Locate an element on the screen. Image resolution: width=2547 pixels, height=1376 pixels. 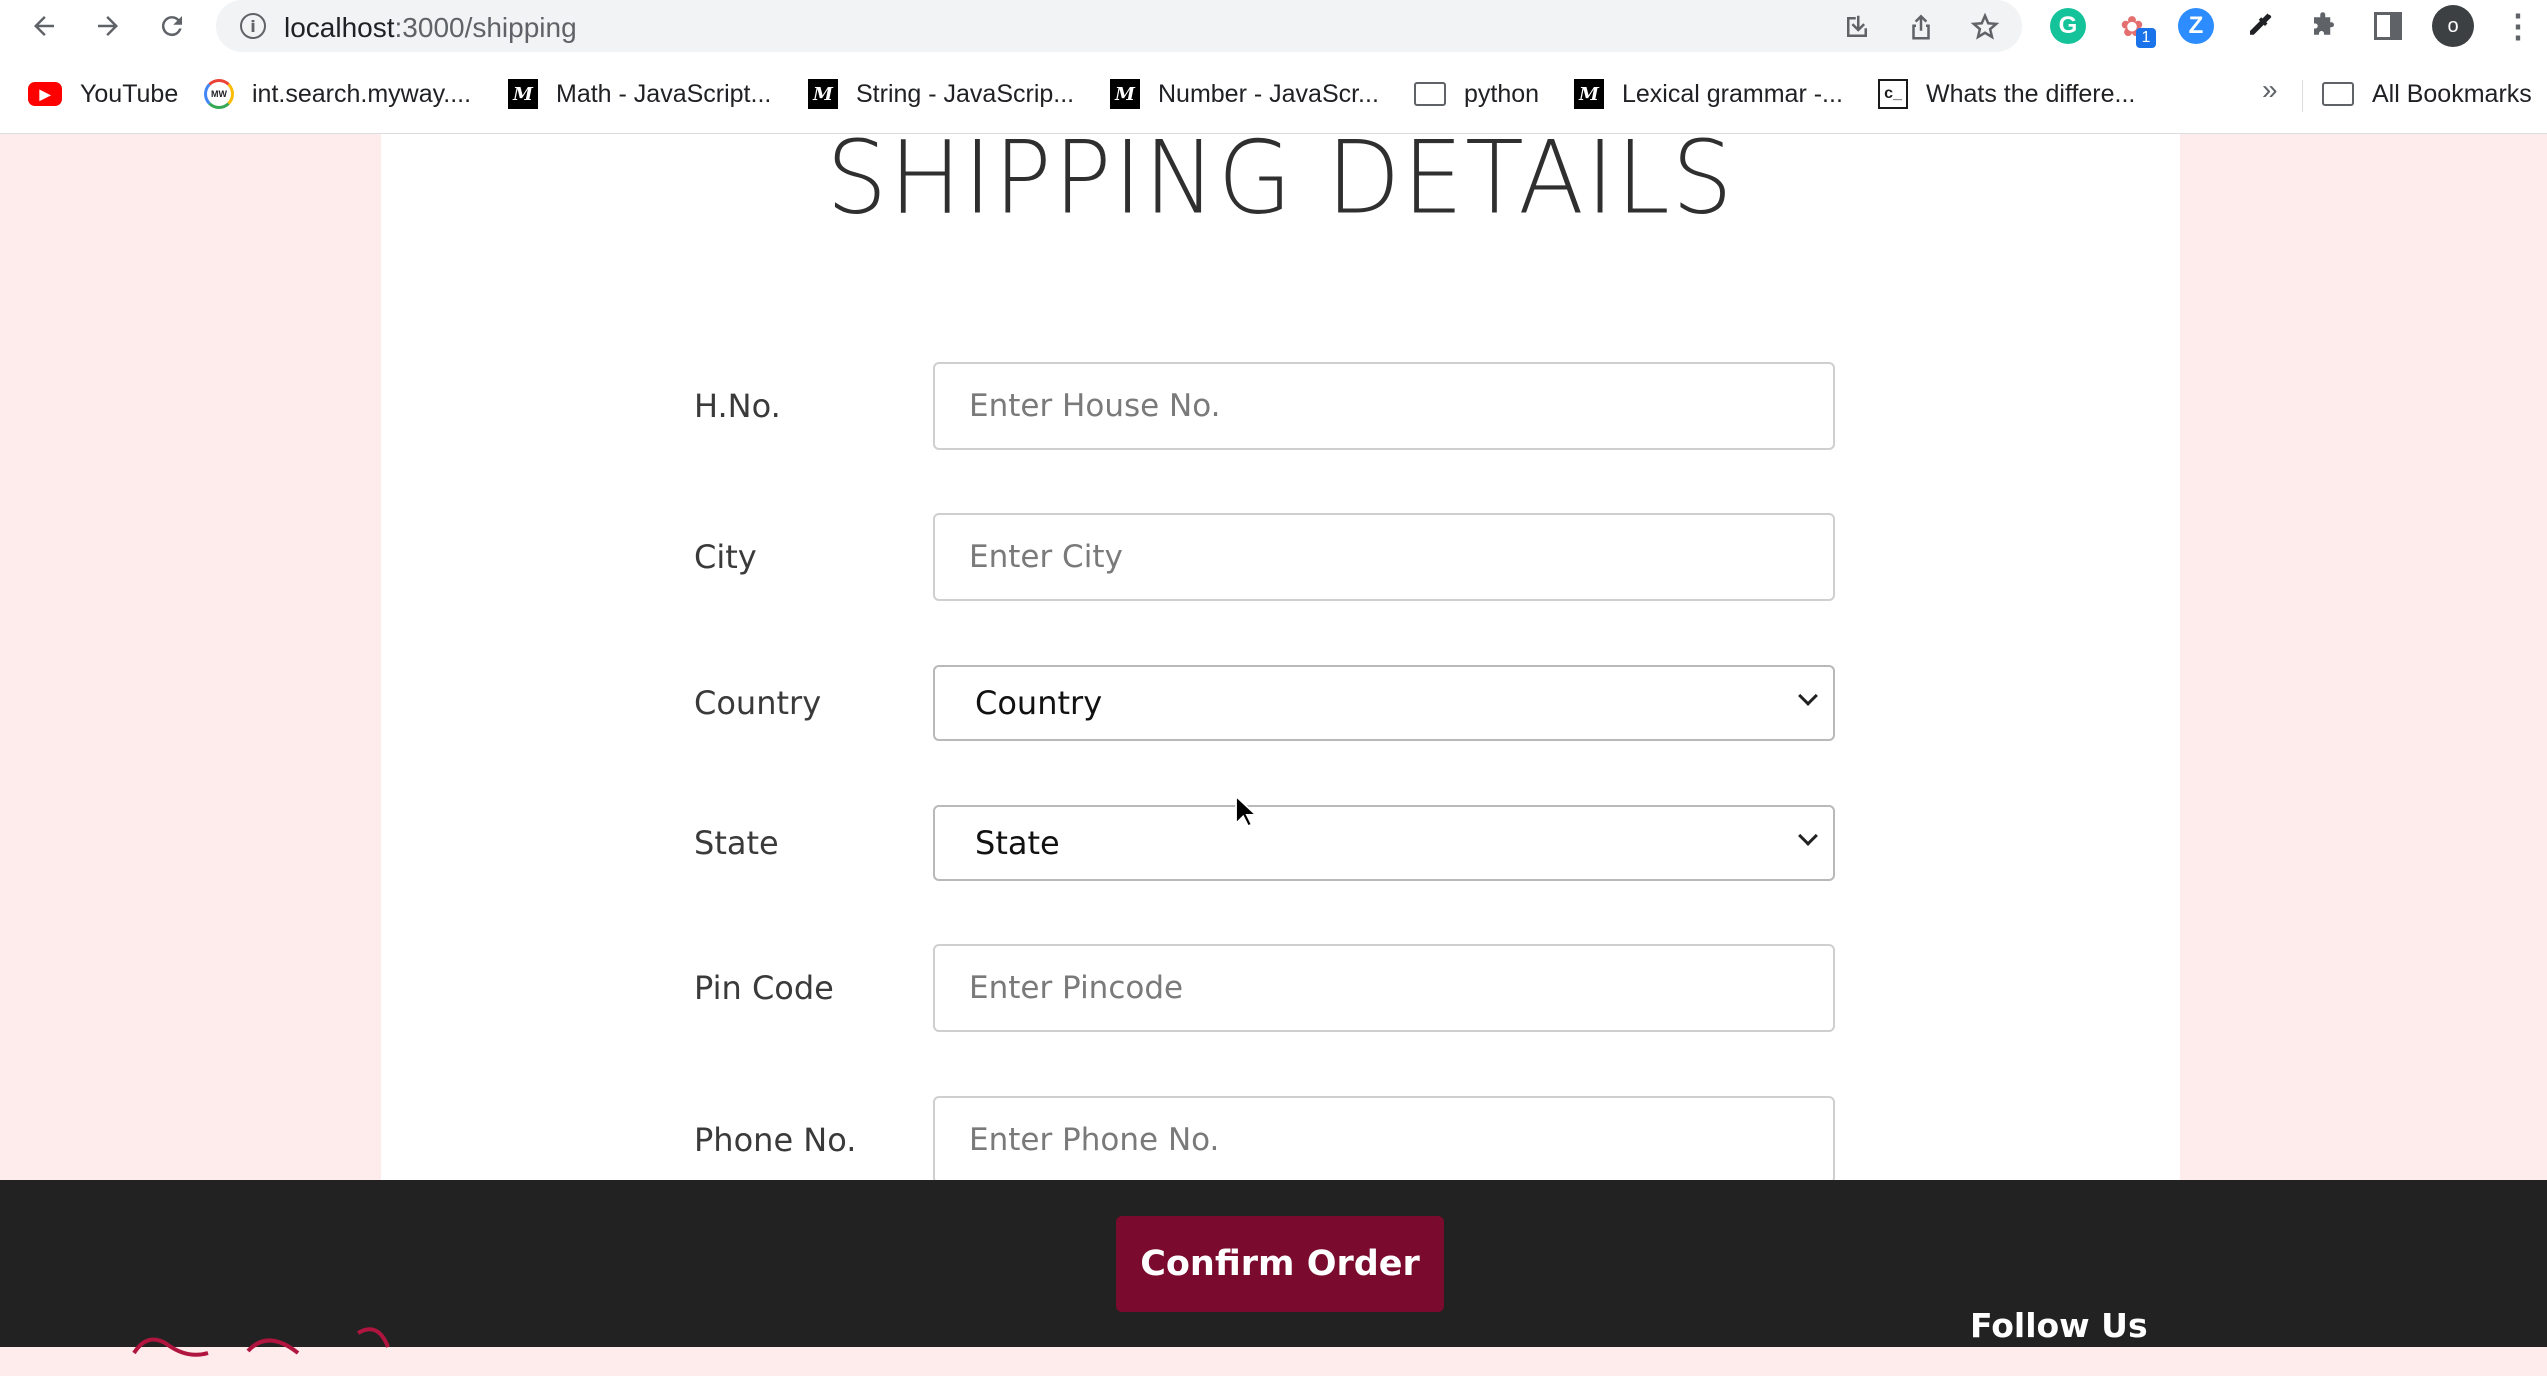
bookmarks-divider is located at coordinates (2302, 96).